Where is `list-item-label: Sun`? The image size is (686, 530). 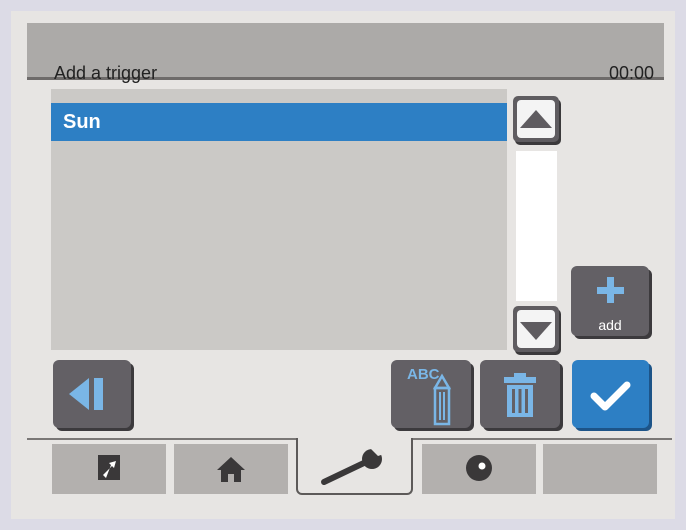 list-item-label: Sun is located at coordinates (82, 122).